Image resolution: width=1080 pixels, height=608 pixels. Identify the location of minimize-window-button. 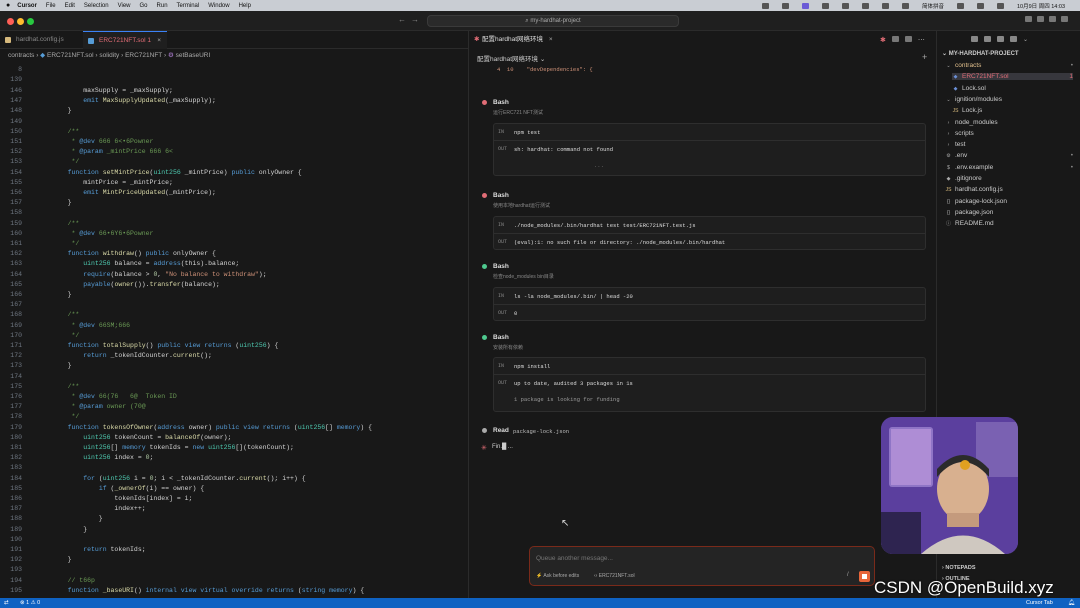
(20, 21).